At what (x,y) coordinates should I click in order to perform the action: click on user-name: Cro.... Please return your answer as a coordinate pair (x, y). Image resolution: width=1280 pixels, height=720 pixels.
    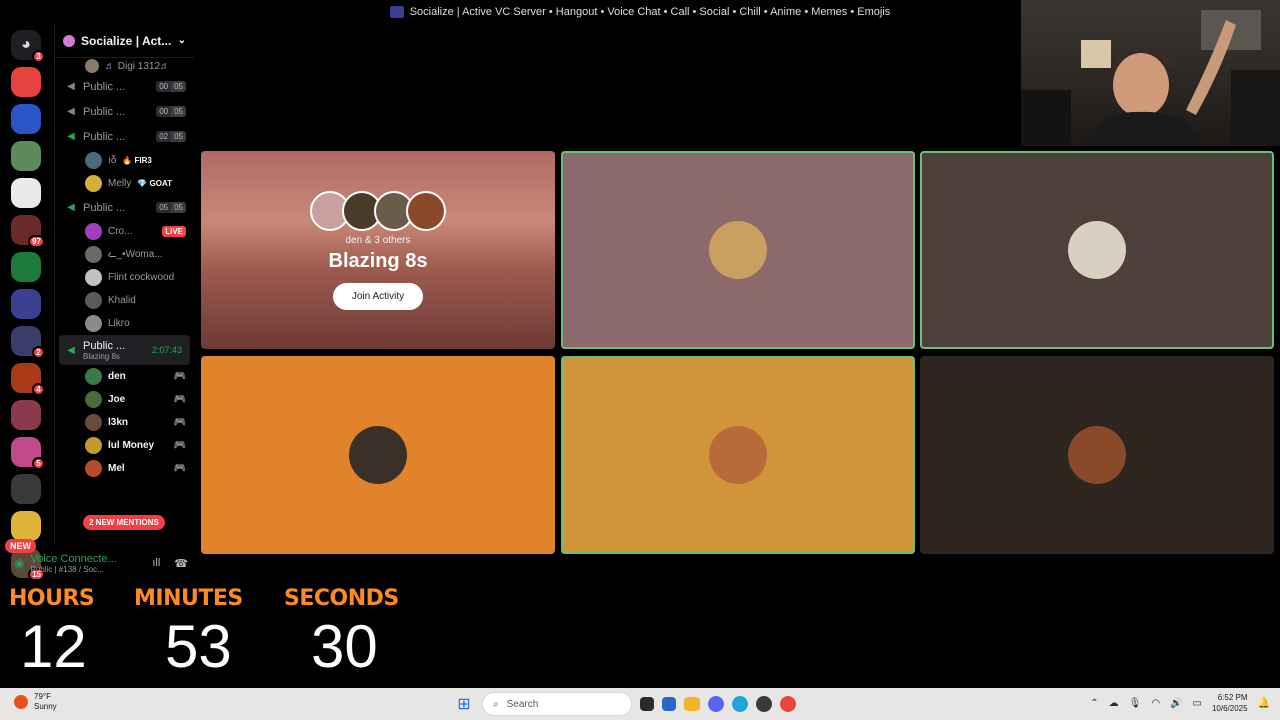
    Looking at the image, I should click on (120, 231).